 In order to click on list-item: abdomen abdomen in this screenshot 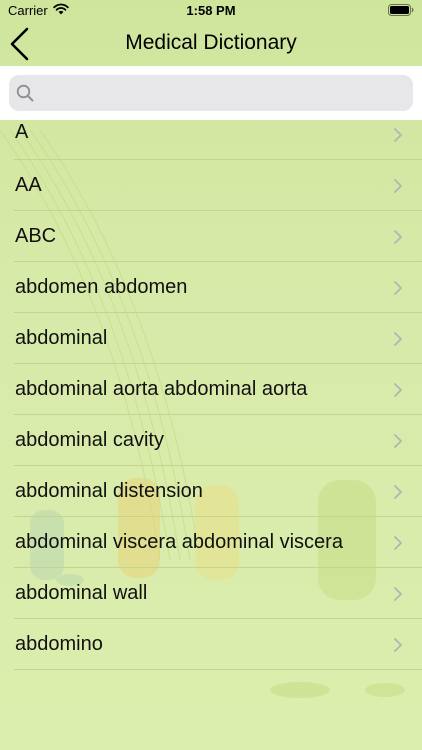, I will do `click(218, 287)`.